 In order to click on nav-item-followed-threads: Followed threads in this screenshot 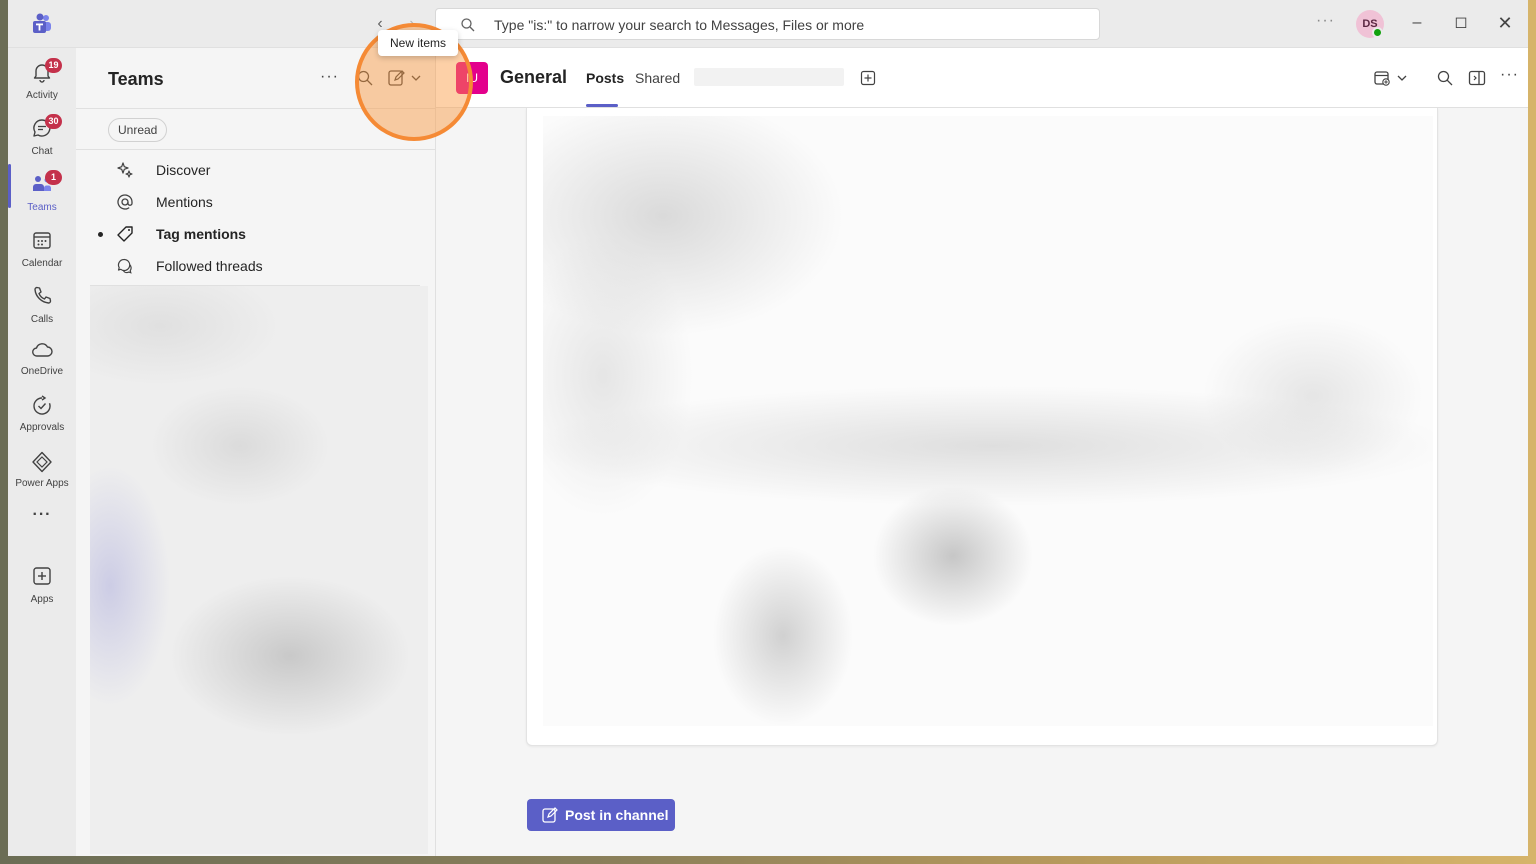, I will do `click(256, 266)`.